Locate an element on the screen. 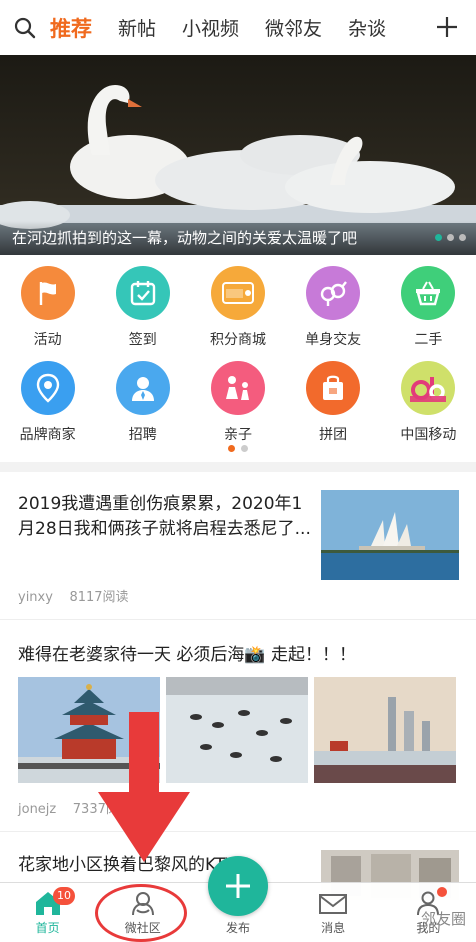  grid-label: 签到 is located at coordinates (142, 340).